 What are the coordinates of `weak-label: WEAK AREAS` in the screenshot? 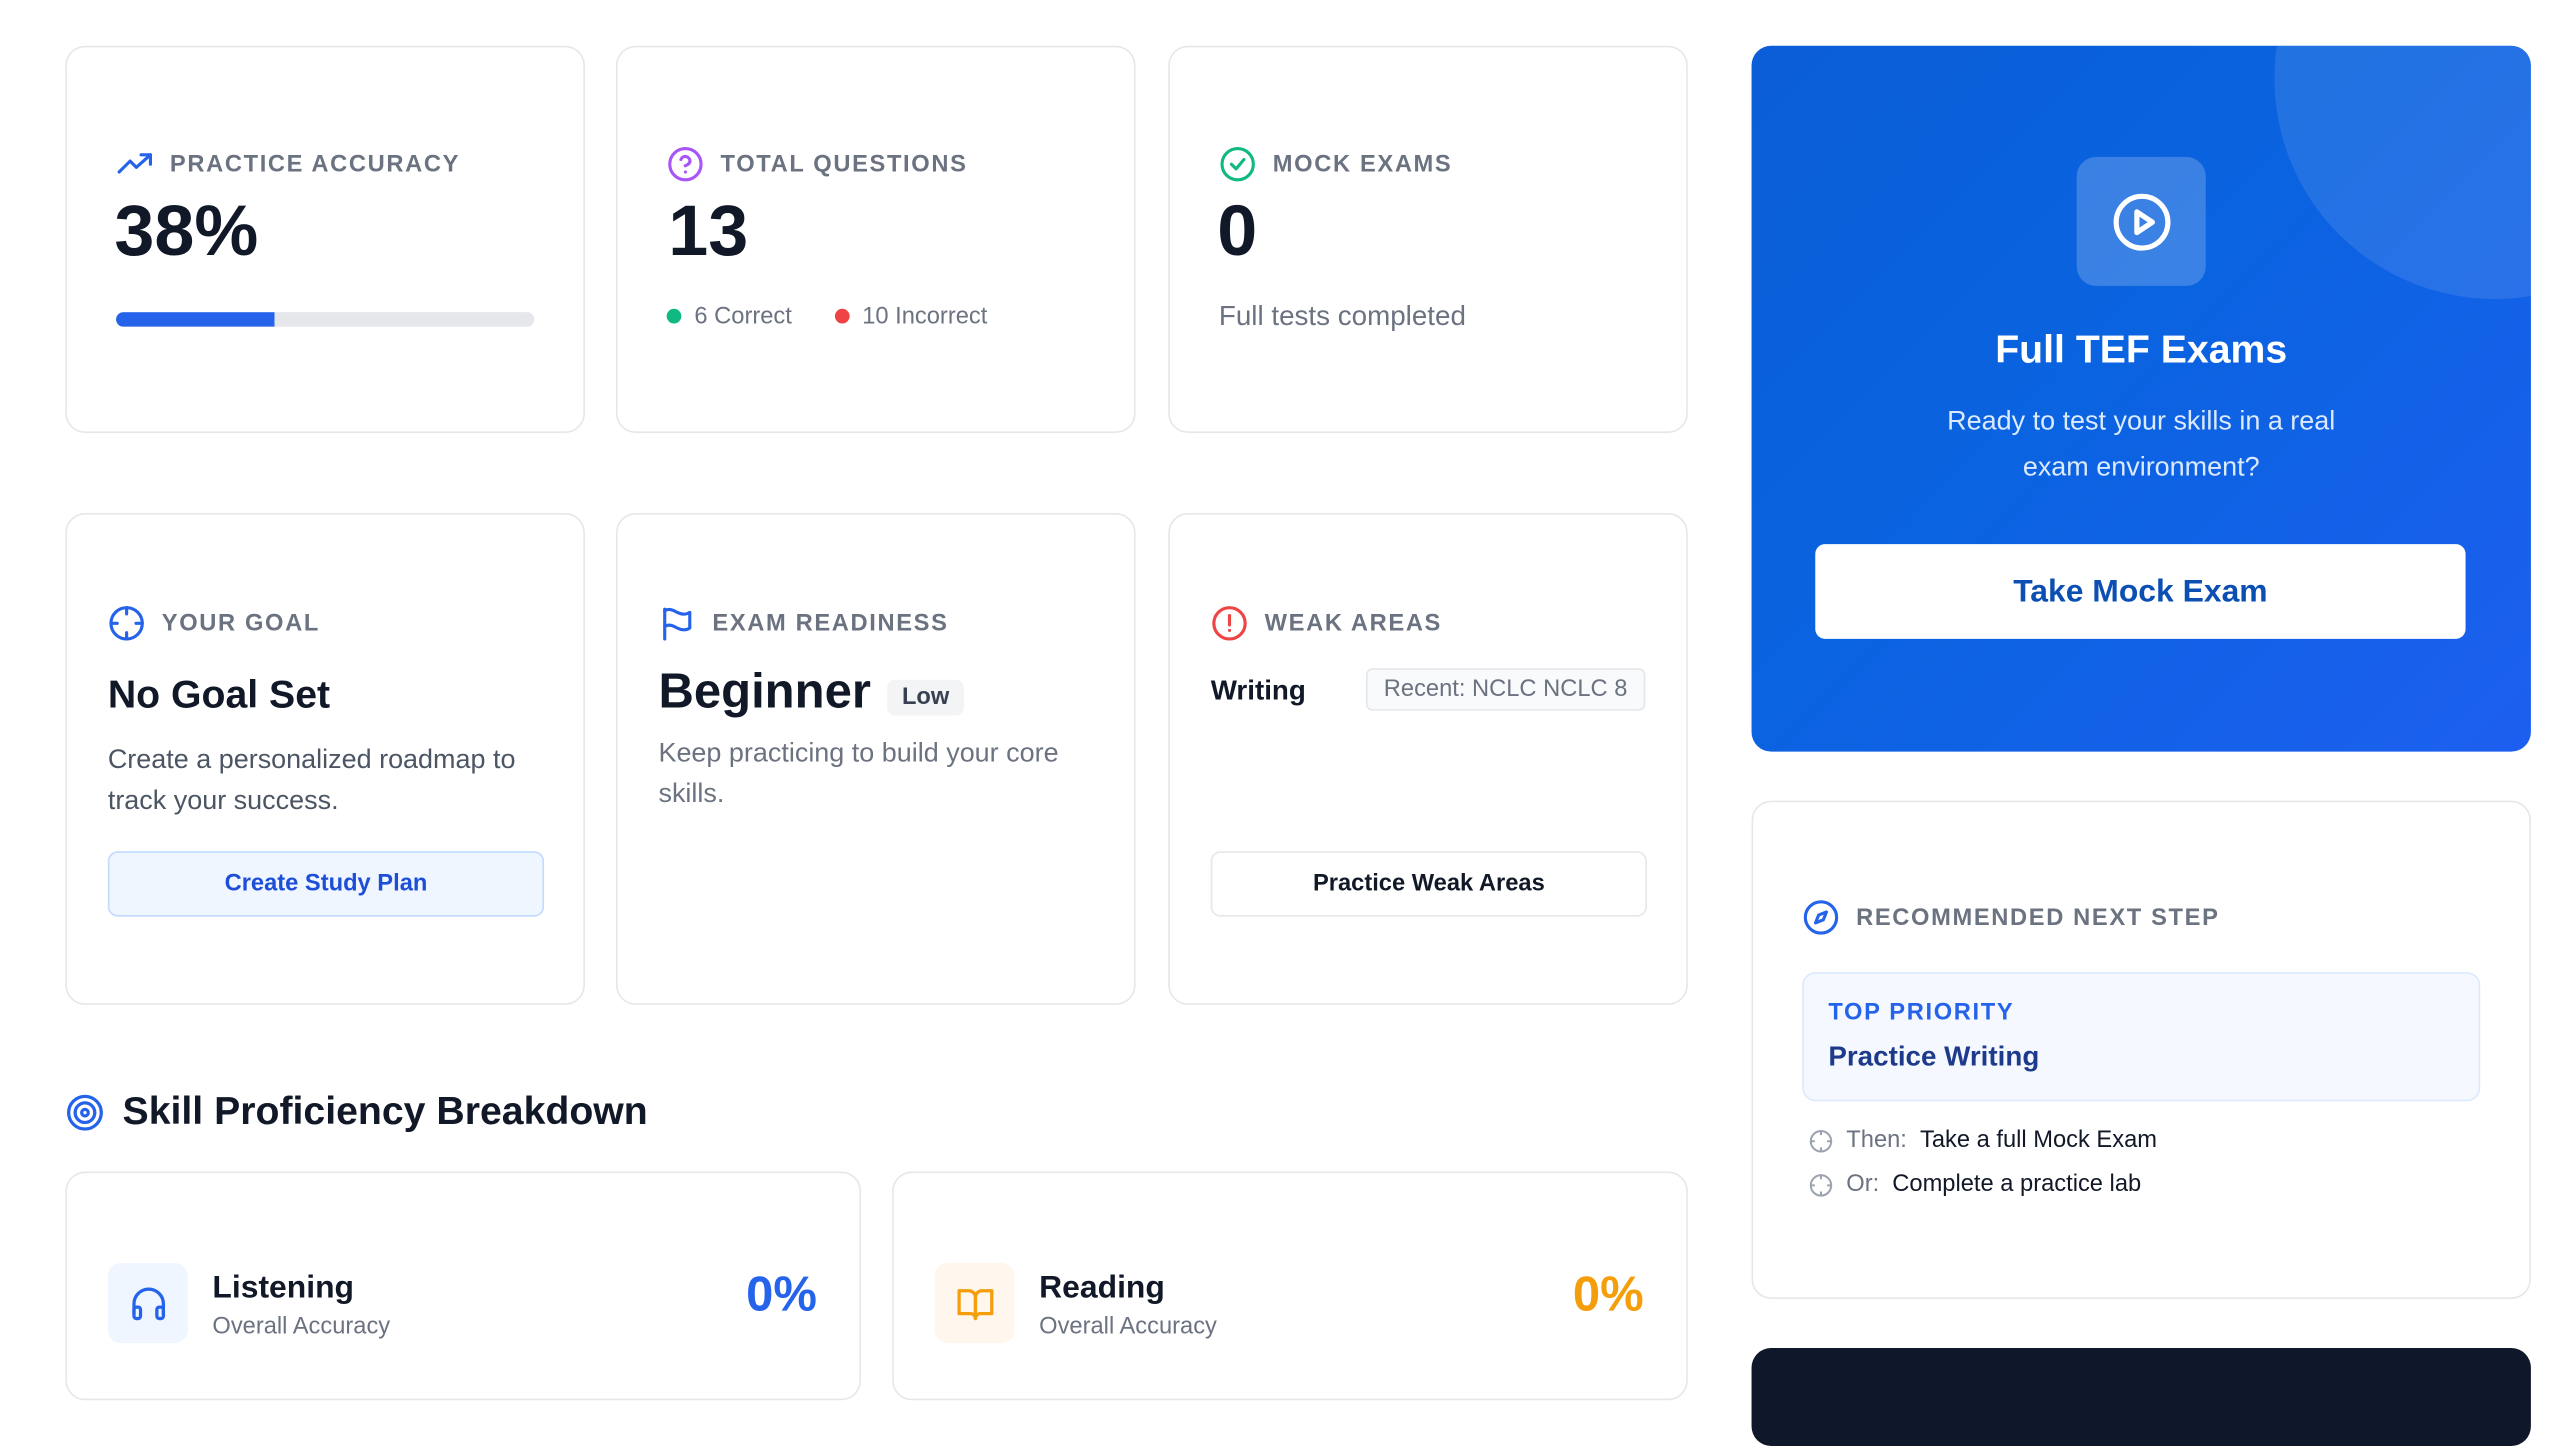 It's located at (1353, 623).